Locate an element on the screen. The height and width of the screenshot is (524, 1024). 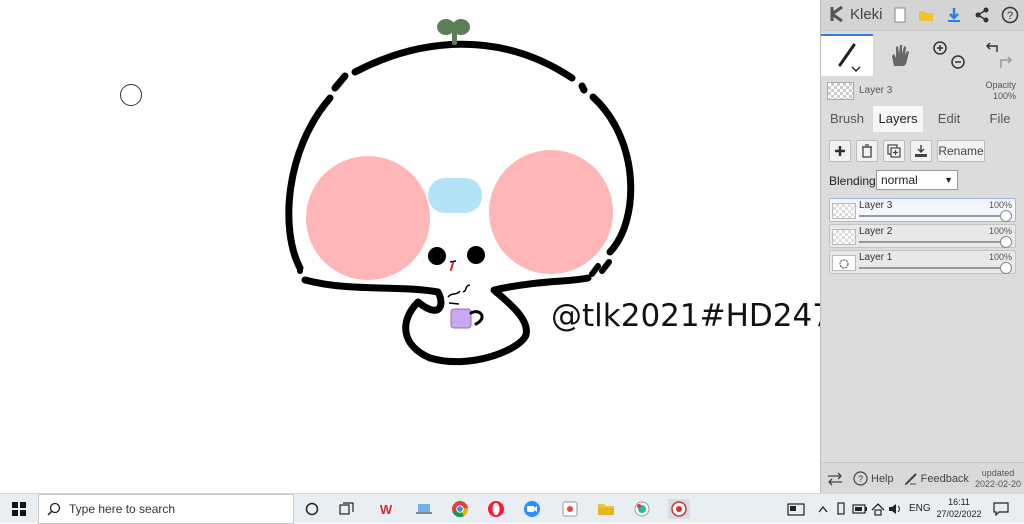
app-name: Kleki is located at coordinates (866, 14).